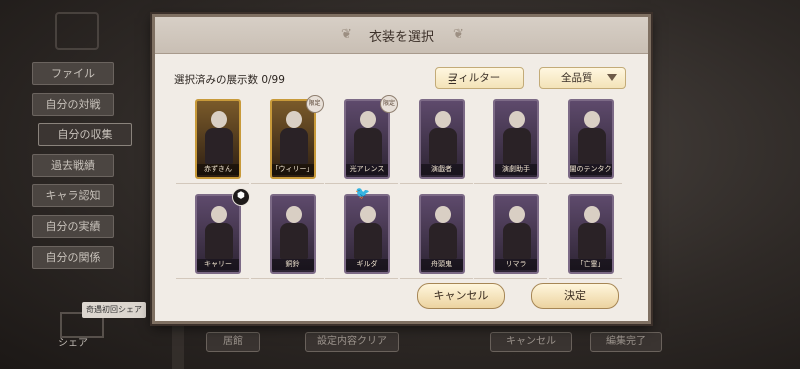 This screenshot has width=800, height=369. I want to click on costume-cell: ギルダ 🐦, so click(361, 232).